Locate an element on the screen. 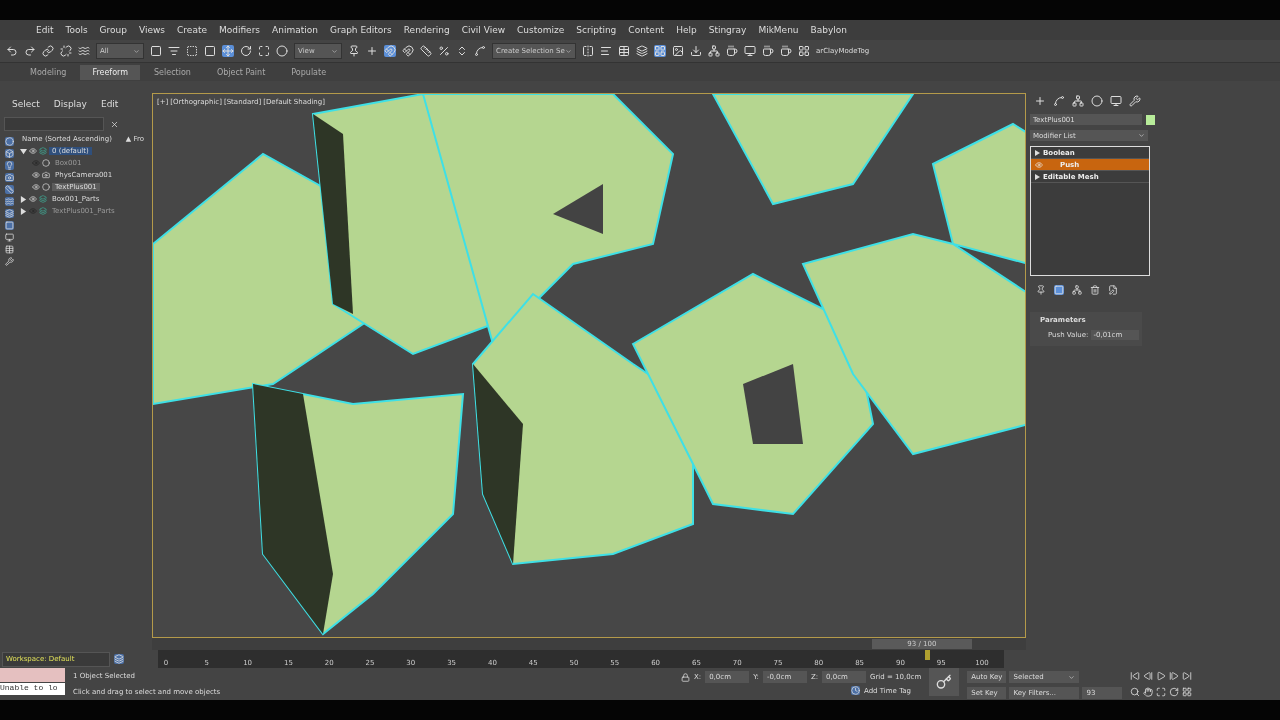 The width and height of the screenshot is (1280, 720). color-swatch is located at coordinates (1150, 119).